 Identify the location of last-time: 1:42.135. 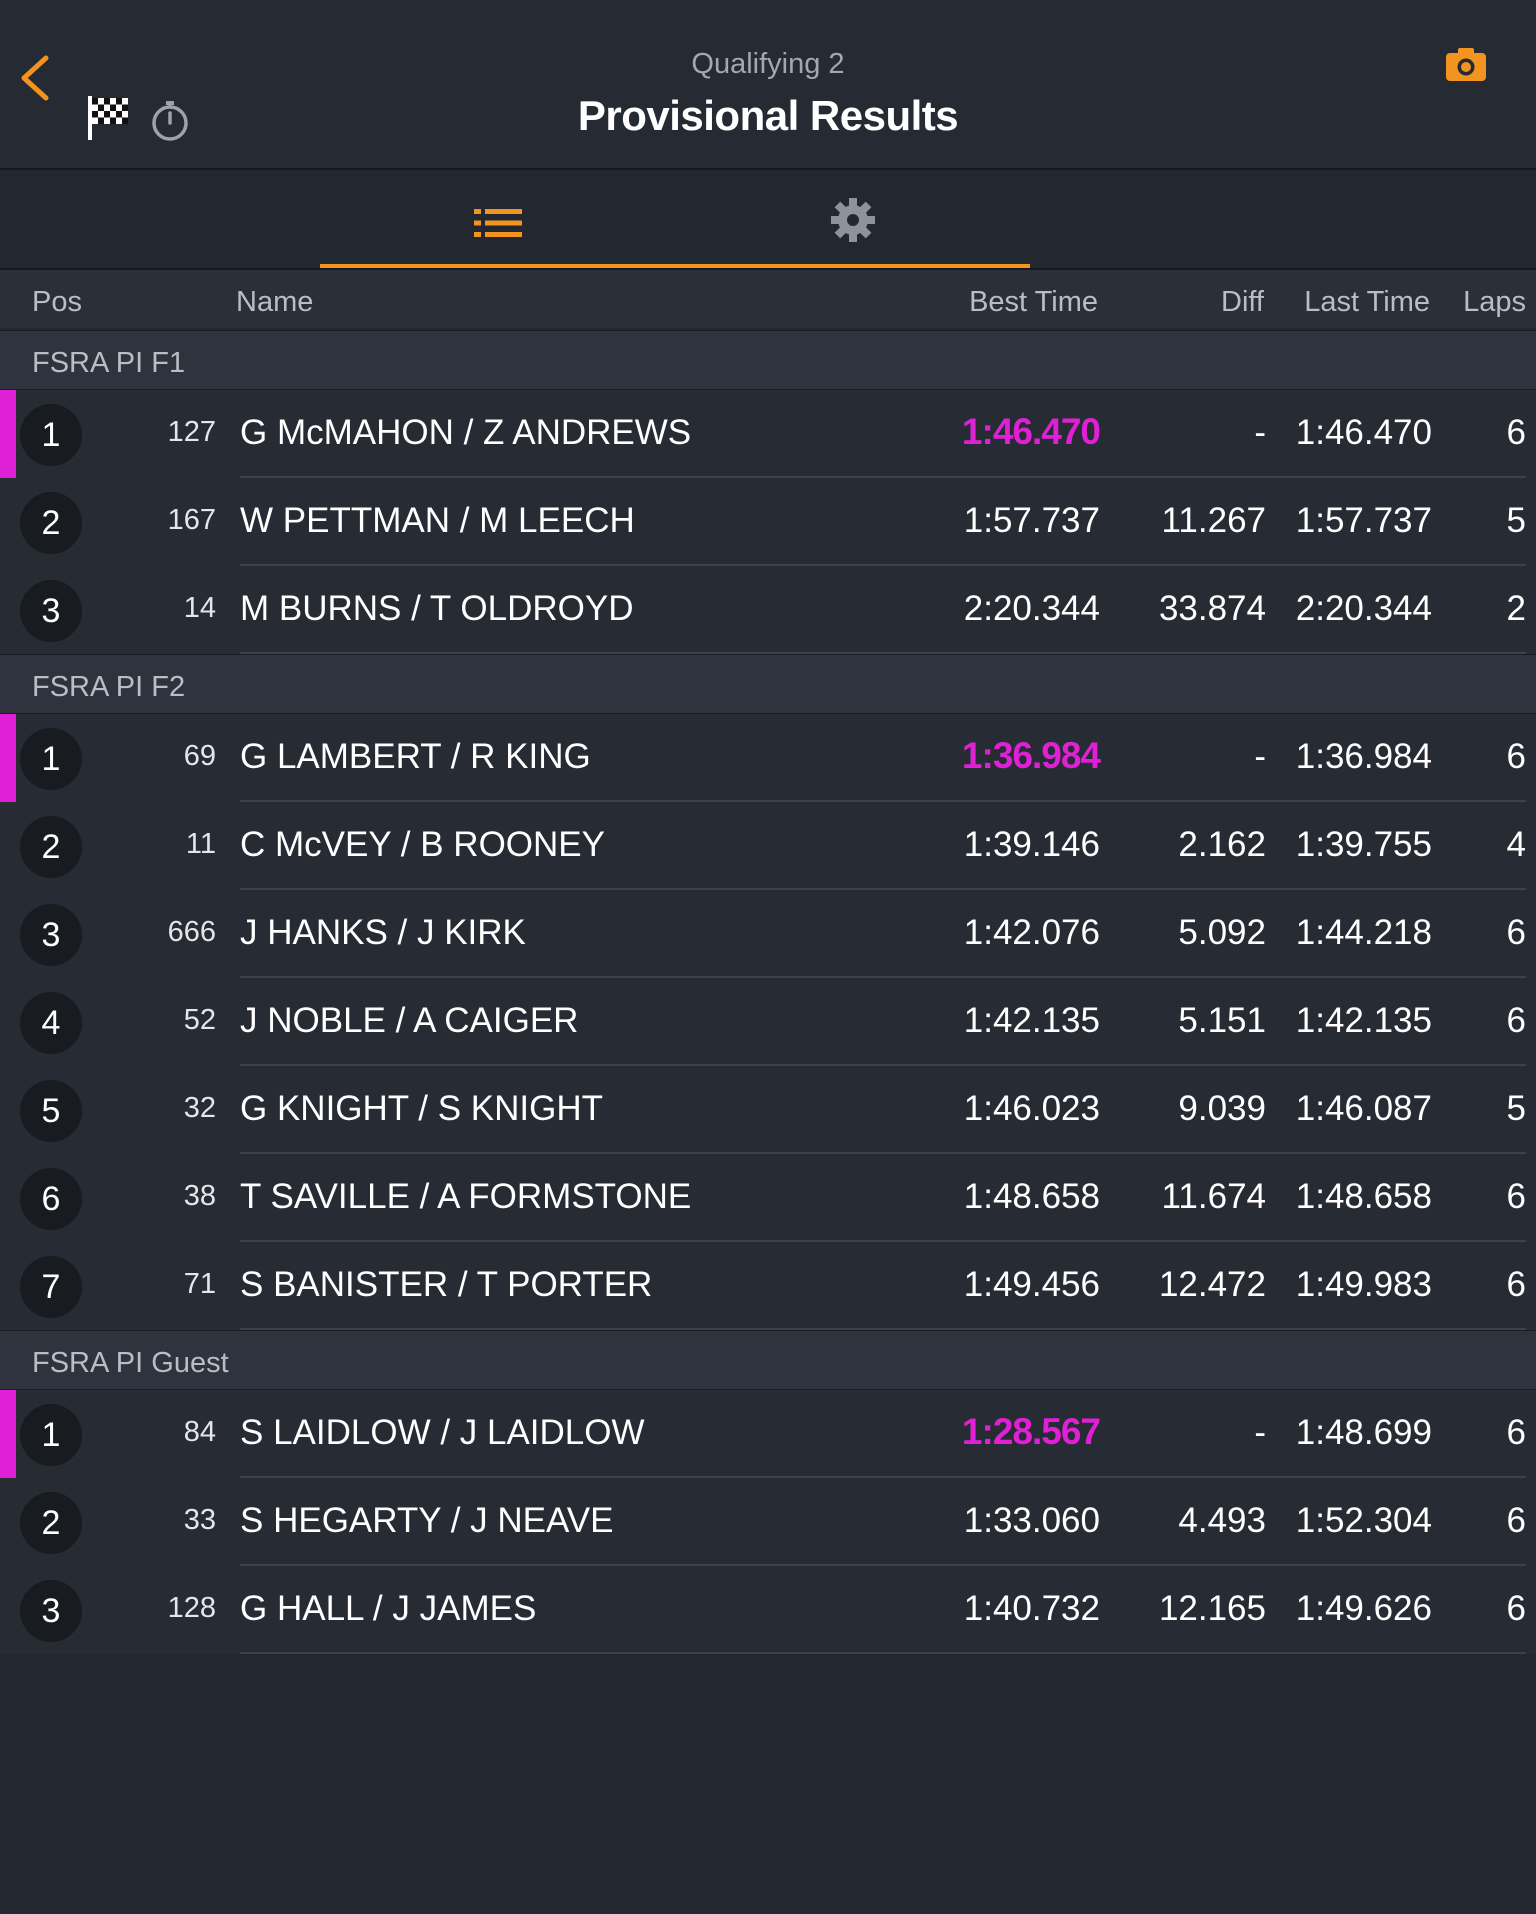
(1363, 1020).